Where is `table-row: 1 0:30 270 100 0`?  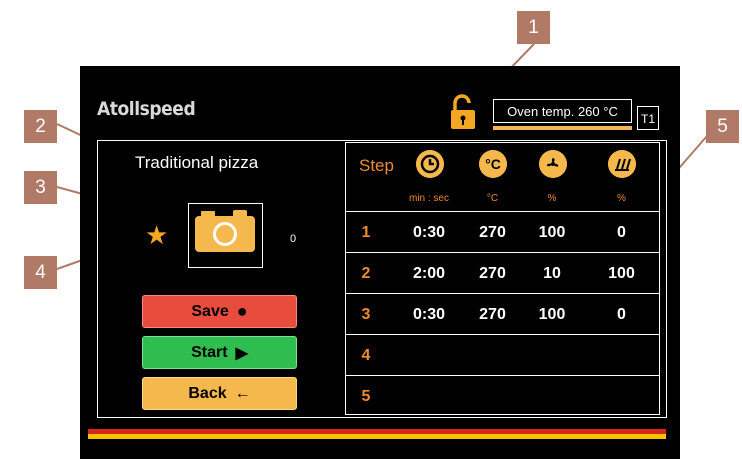 table-row: 1 0:30 270 100 0 is located at coordinates (502, 232).